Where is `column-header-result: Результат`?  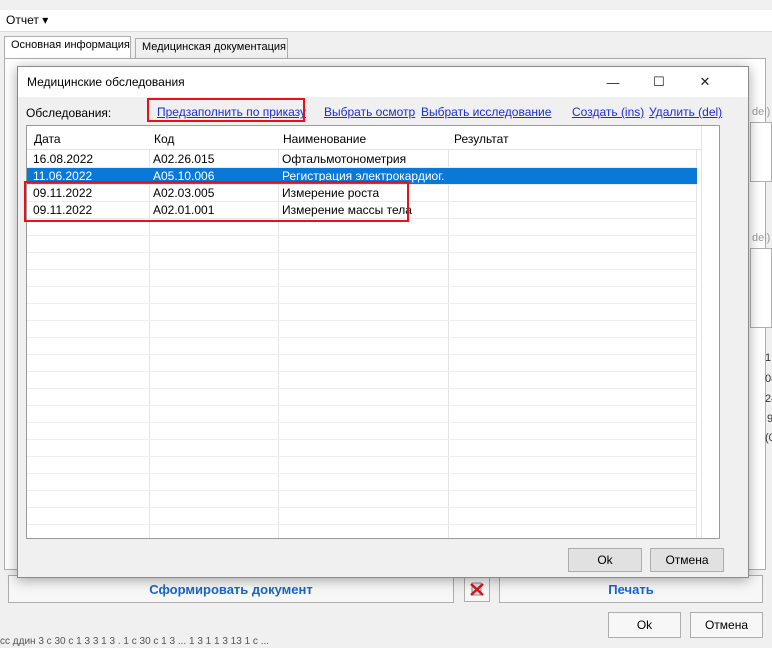 column-header-result: Результат is located at coordinates (481, 139).